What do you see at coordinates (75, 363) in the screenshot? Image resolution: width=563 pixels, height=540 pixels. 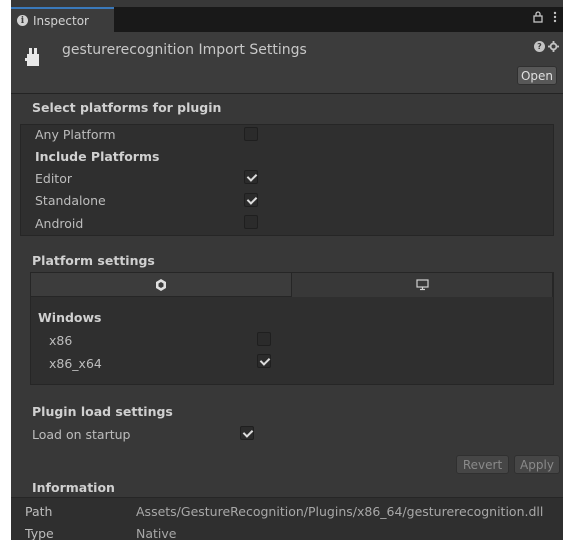 I see `x86-64-label: x86_x64` at bounding box center [75, 363].